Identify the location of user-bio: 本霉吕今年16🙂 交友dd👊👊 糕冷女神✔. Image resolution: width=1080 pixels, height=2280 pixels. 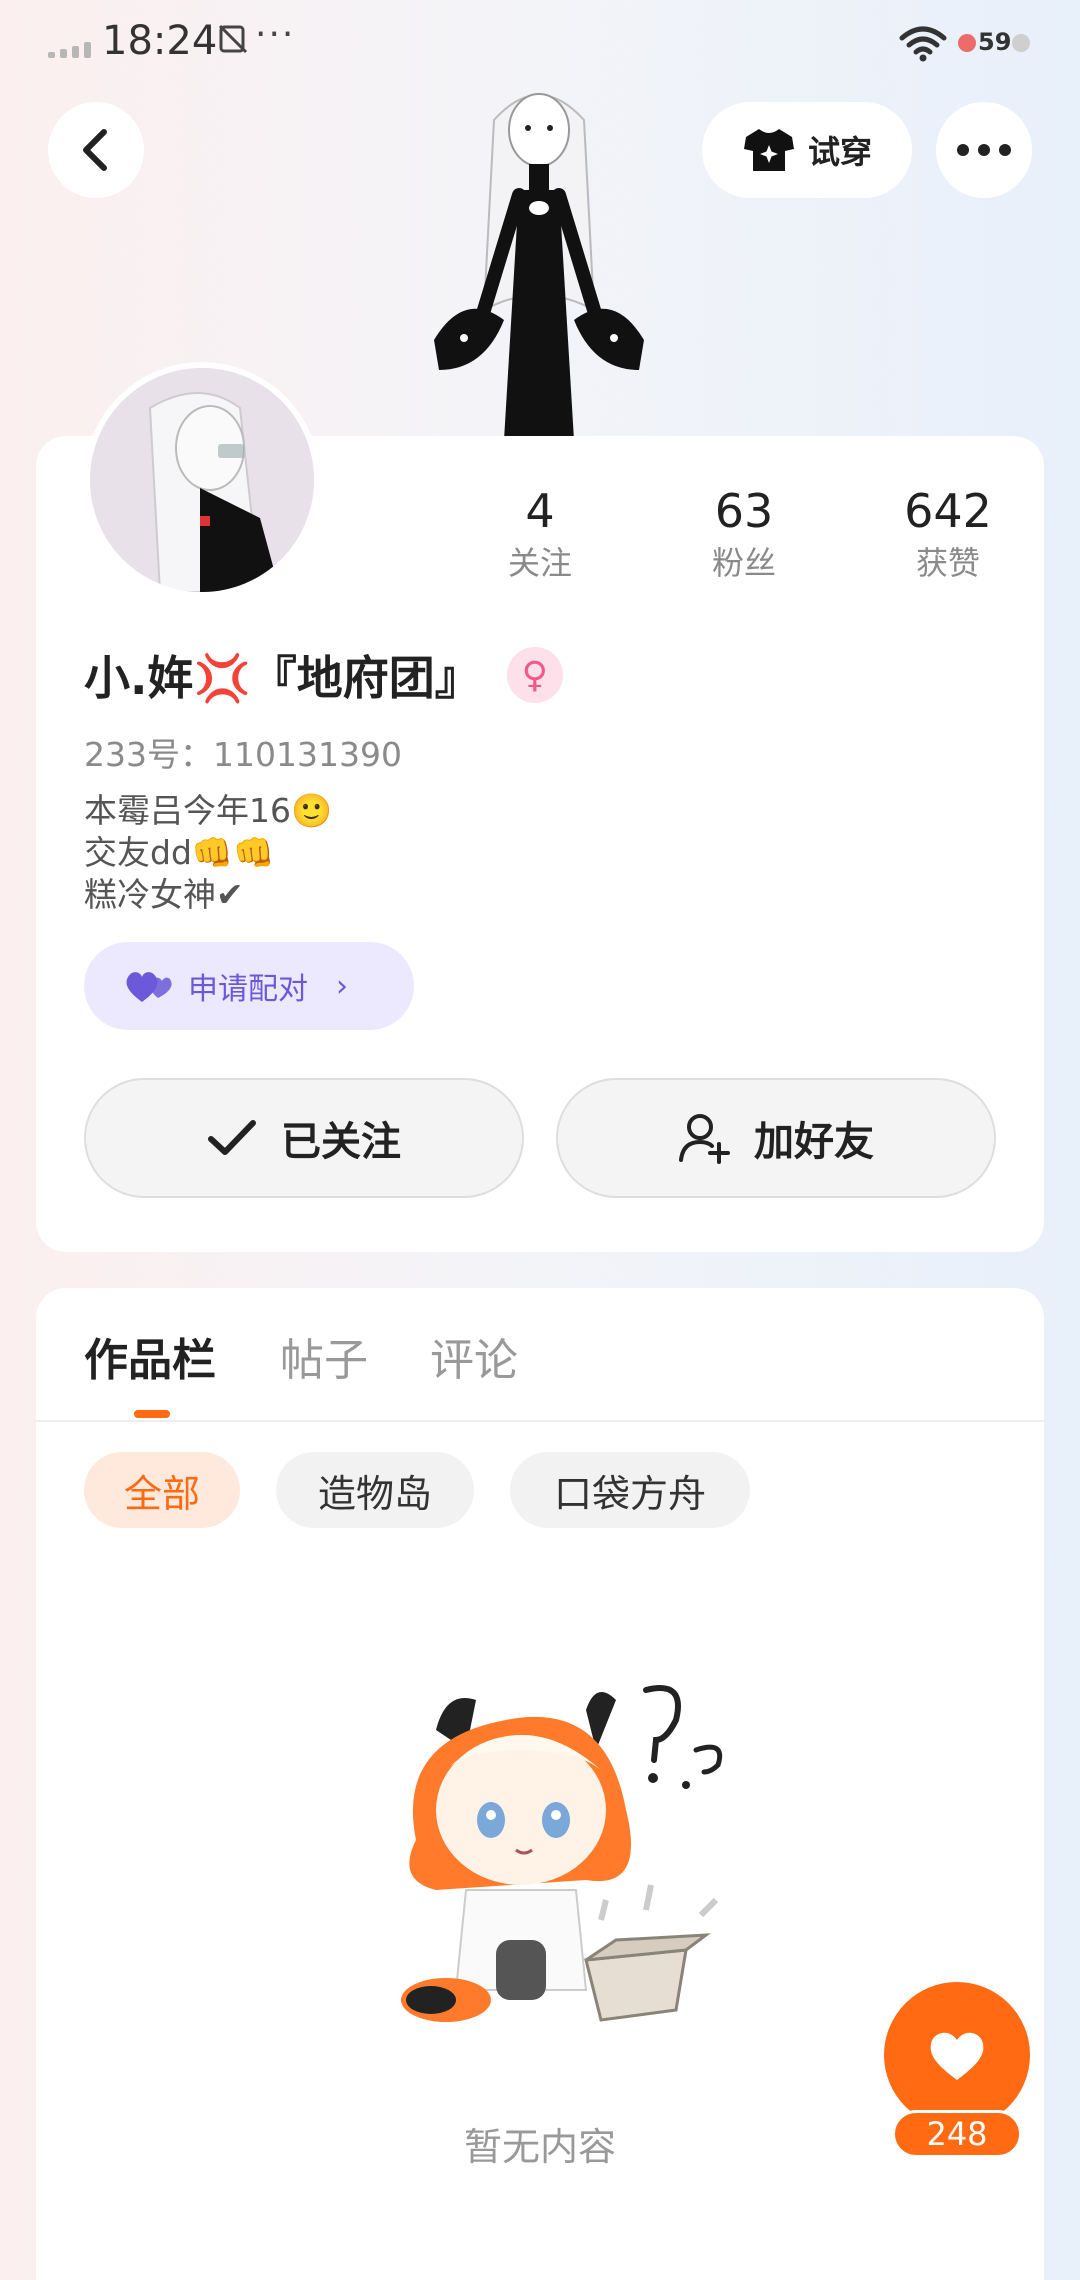
(208, 853).